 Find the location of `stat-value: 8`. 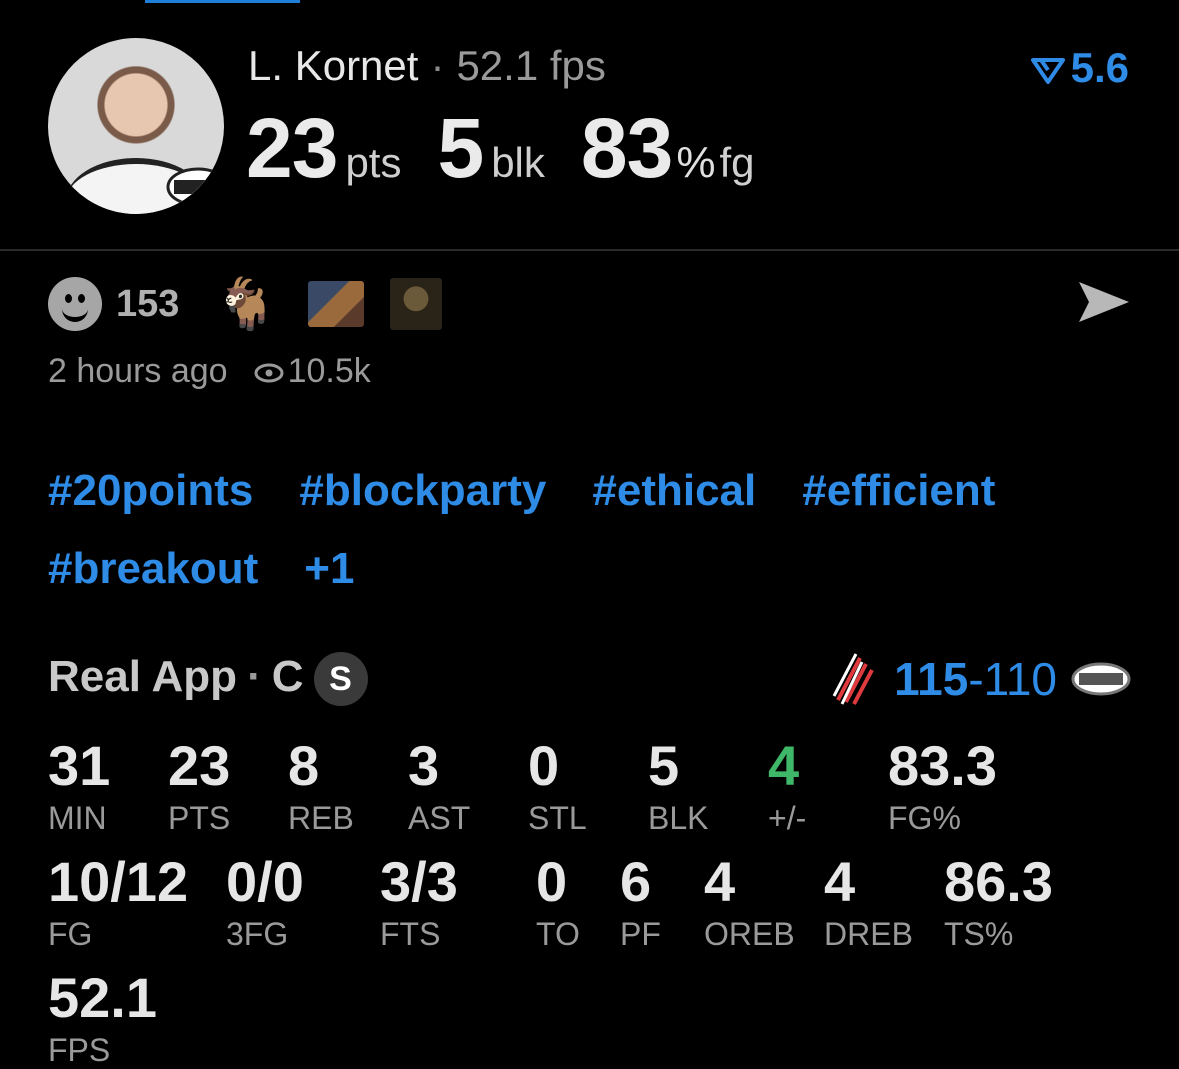

stat-value: 8 is located at coordinates (304, 765).